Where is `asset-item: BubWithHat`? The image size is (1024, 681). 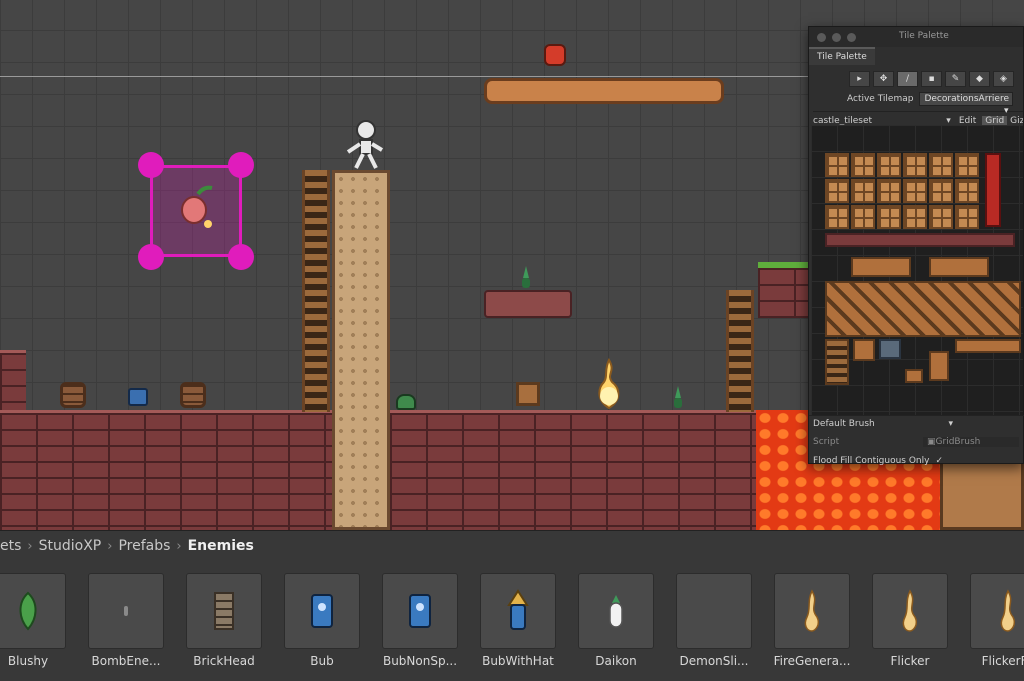
asset-item: BubWithHat is located at coordinates (518, 620).